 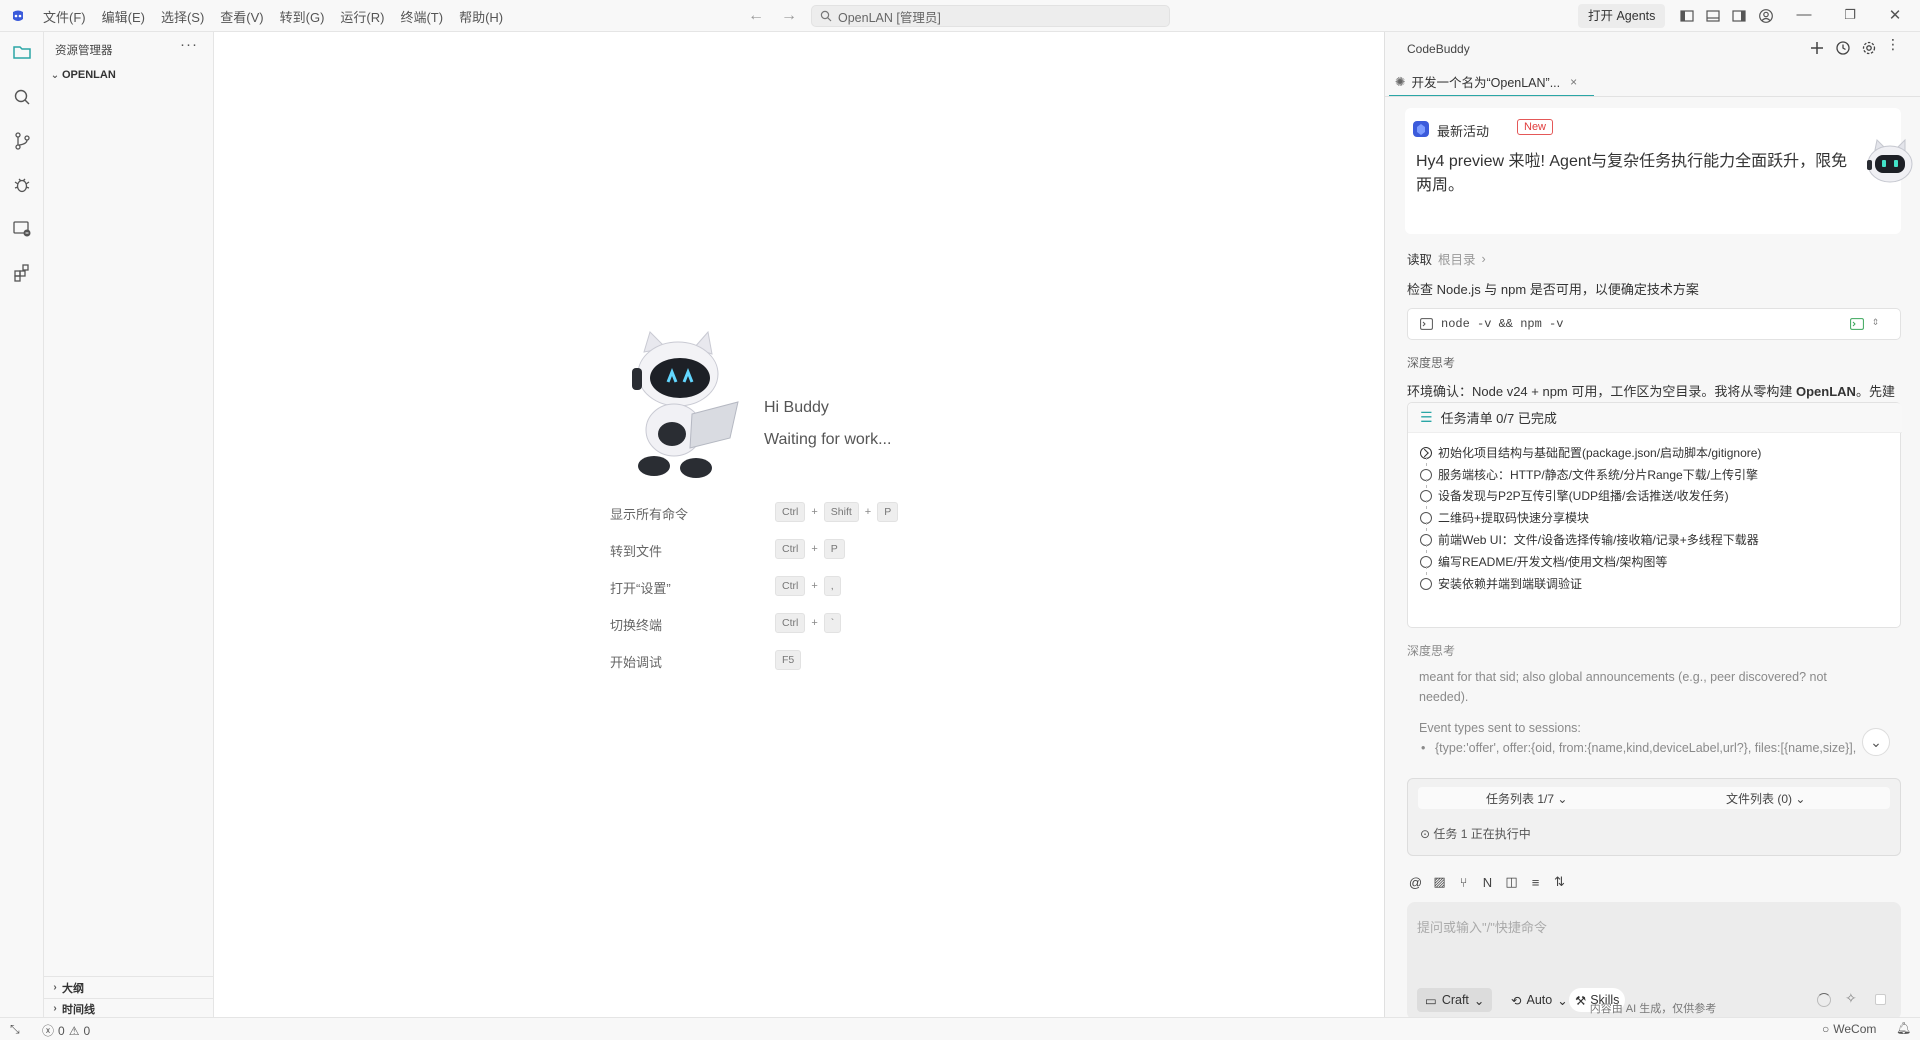 I want to click on new-badge: New, so click(x=1535, y=127).